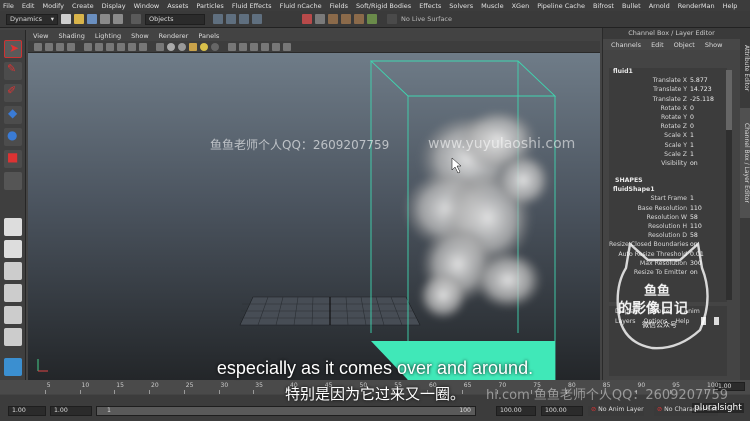  What do you see at coordinates (108, 36) in the screenshot?
I see `viewport-menu-item-2: Lighting` at bounding box center [108, 36].